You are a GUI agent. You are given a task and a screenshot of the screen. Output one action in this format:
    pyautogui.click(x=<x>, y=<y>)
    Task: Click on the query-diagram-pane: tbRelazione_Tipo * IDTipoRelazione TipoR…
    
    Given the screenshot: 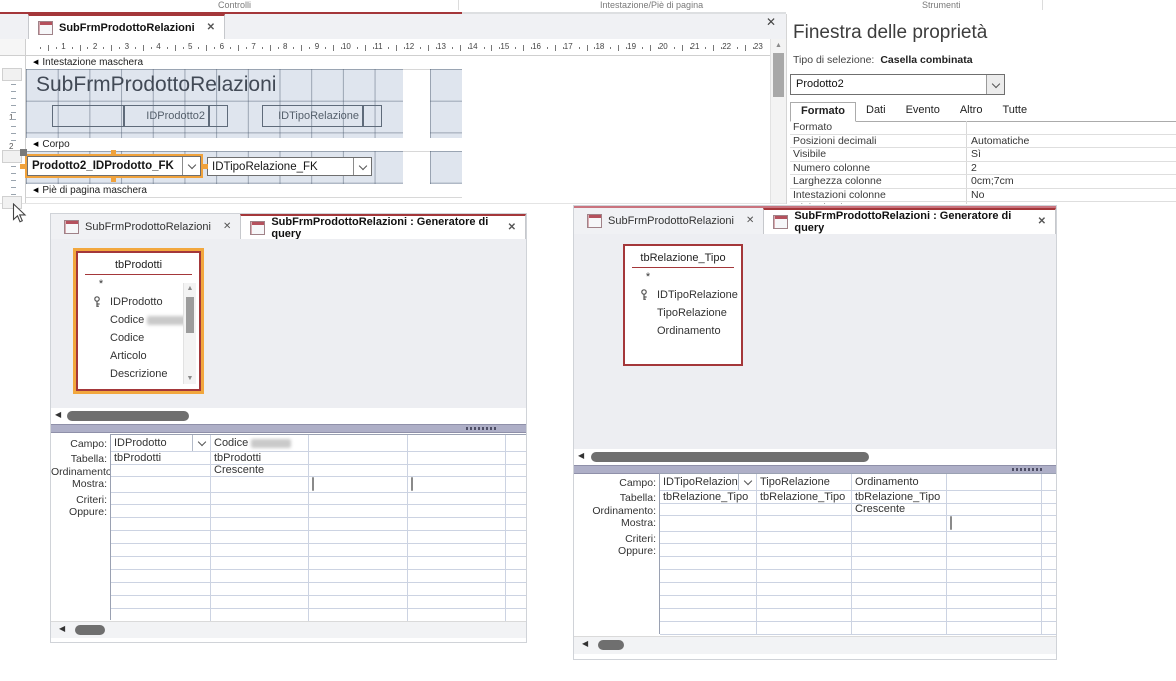 What is the action you would take?
    pyautogui.click(x=815, y=341)
    